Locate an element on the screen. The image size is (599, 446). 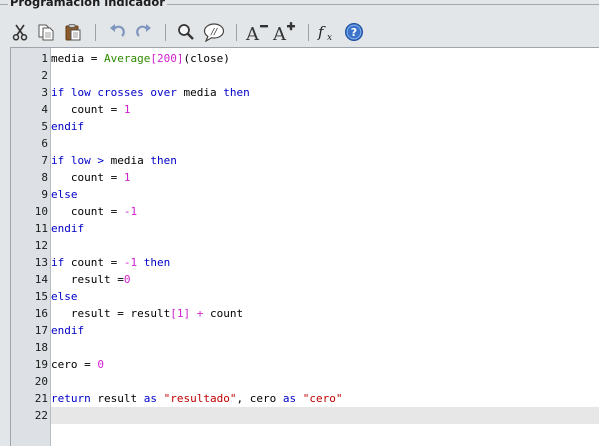
code-line: 1 media = Average[200](close) is located at coordinates (305, 58).